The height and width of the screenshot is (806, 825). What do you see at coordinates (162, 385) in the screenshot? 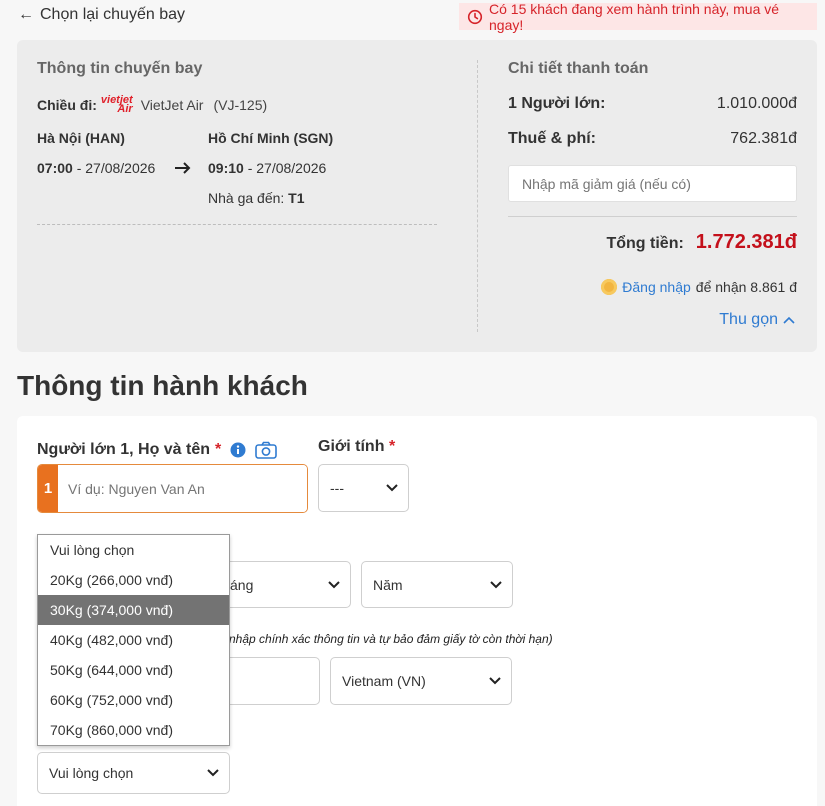
I see `passenger-heading: Thông tin hành khách` at bounding box center [162, 385].